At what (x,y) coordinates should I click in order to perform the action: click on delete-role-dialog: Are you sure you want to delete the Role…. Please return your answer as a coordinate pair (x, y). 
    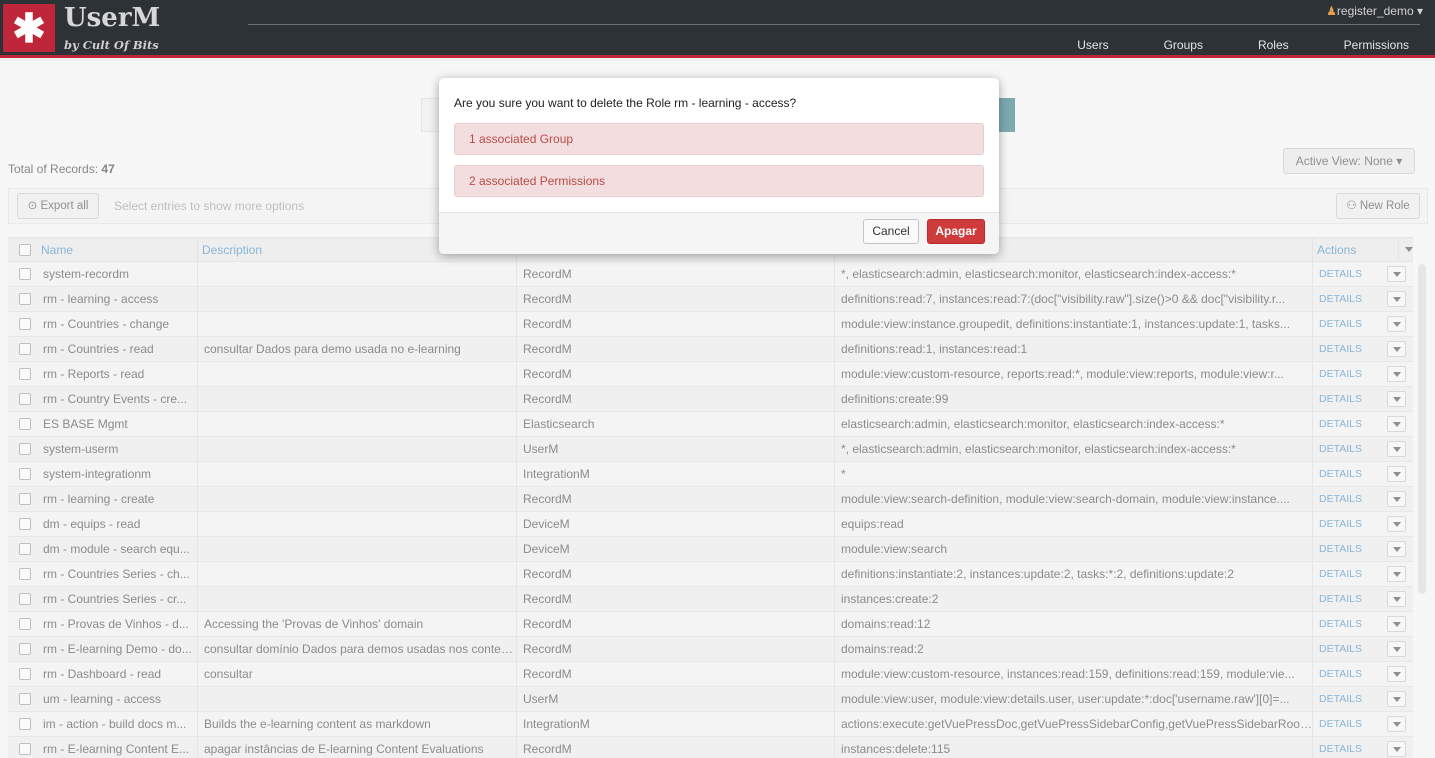
    Looking at the image, I should click on (719, 166).